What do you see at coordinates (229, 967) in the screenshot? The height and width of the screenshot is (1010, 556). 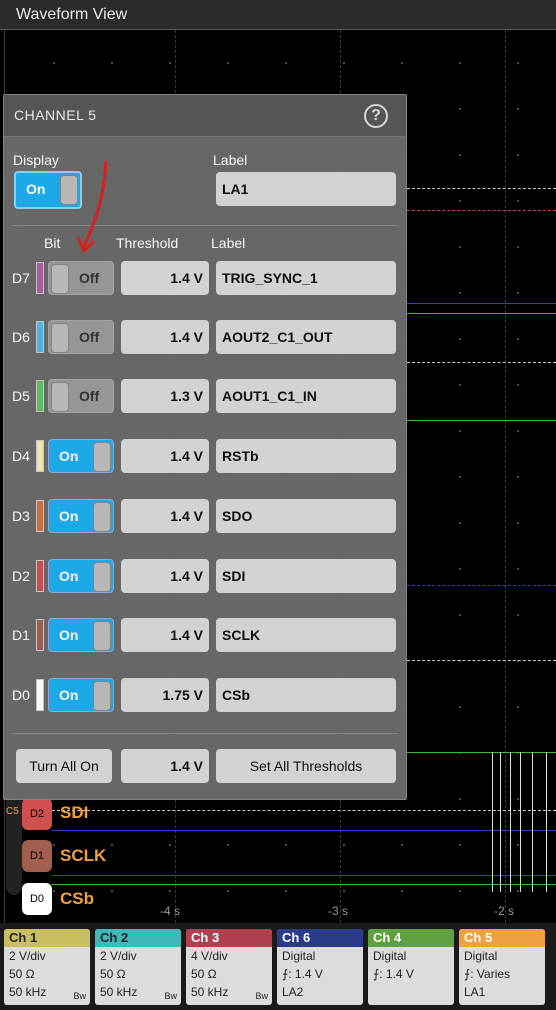 I see `channel-badge-ch3: Ch 3 4 V/div 50 Ω 50 kHz Bw` at bounding box center [229, 967].